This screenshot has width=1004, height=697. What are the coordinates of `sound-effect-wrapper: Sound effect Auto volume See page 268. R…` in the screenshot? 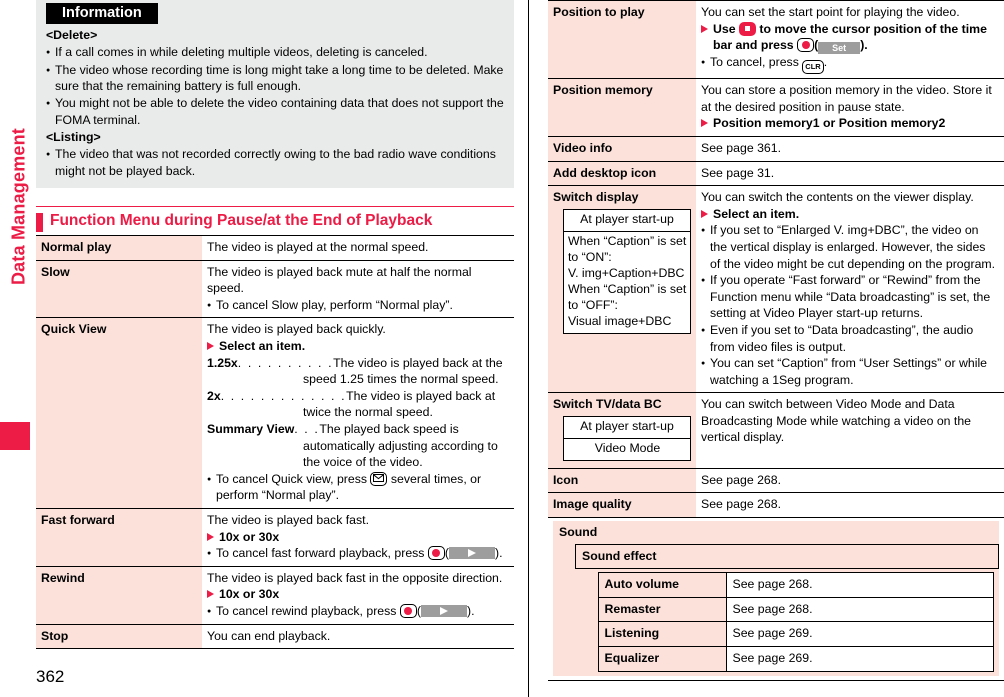 It's located at (779, 609).